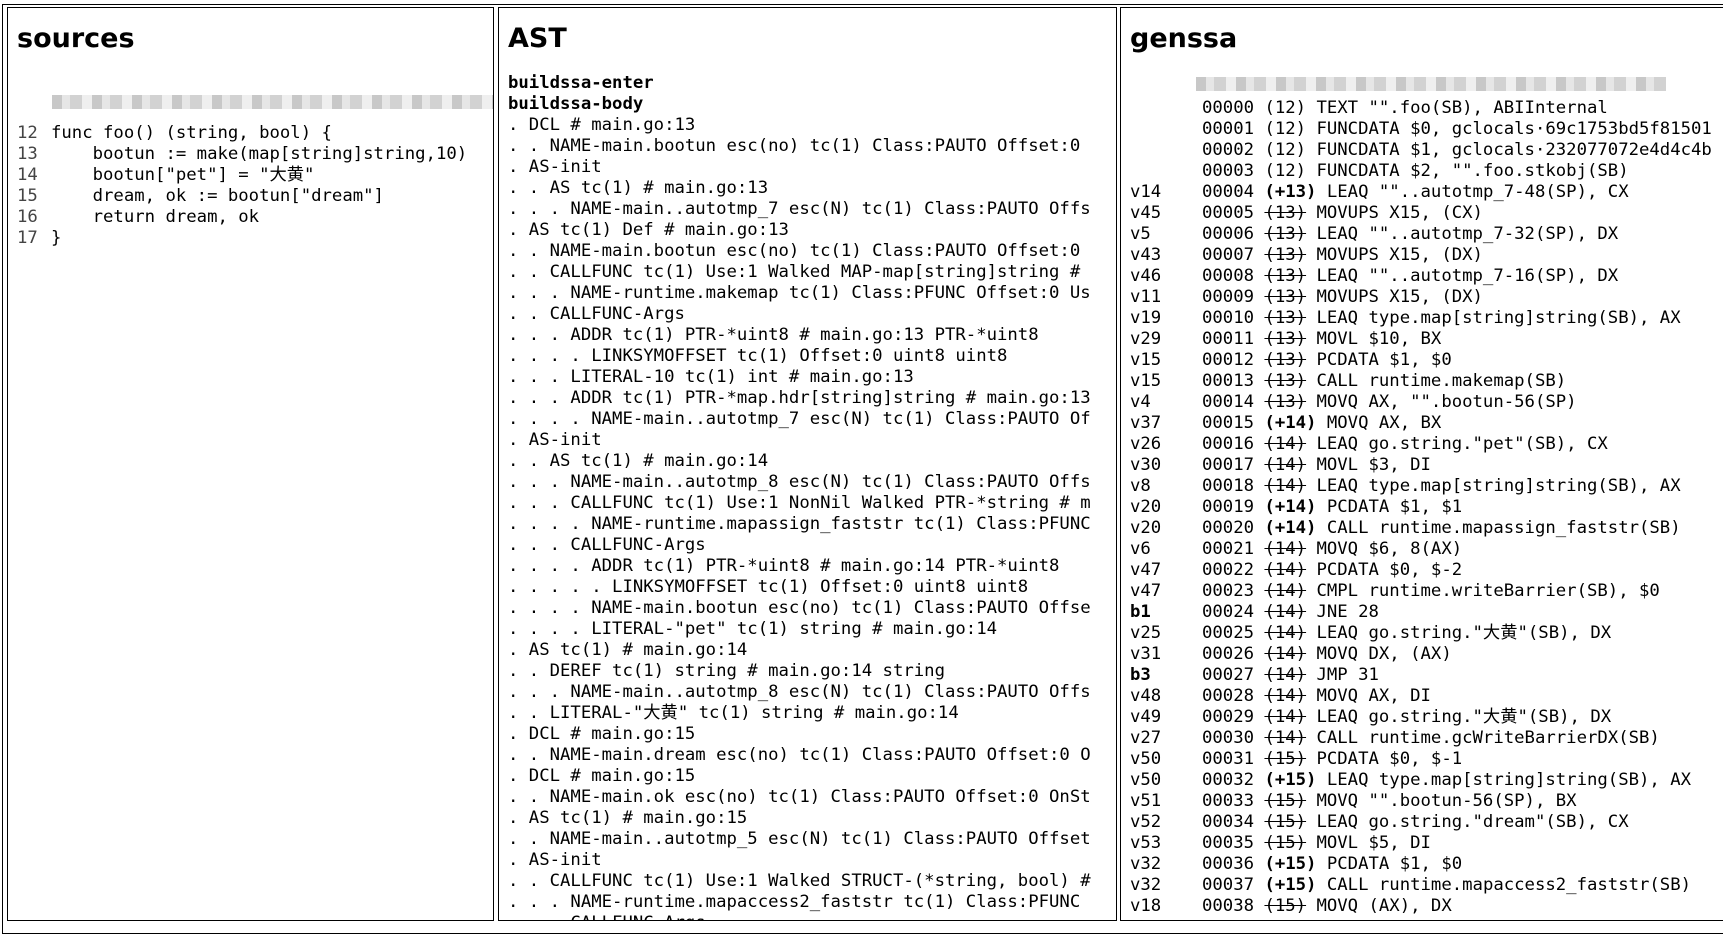  What do you see at coordinates (1389, 759) in the screenshot?
I see `instruction-text: PCDATA $0, $-1` at bounding box center [1389, 759].